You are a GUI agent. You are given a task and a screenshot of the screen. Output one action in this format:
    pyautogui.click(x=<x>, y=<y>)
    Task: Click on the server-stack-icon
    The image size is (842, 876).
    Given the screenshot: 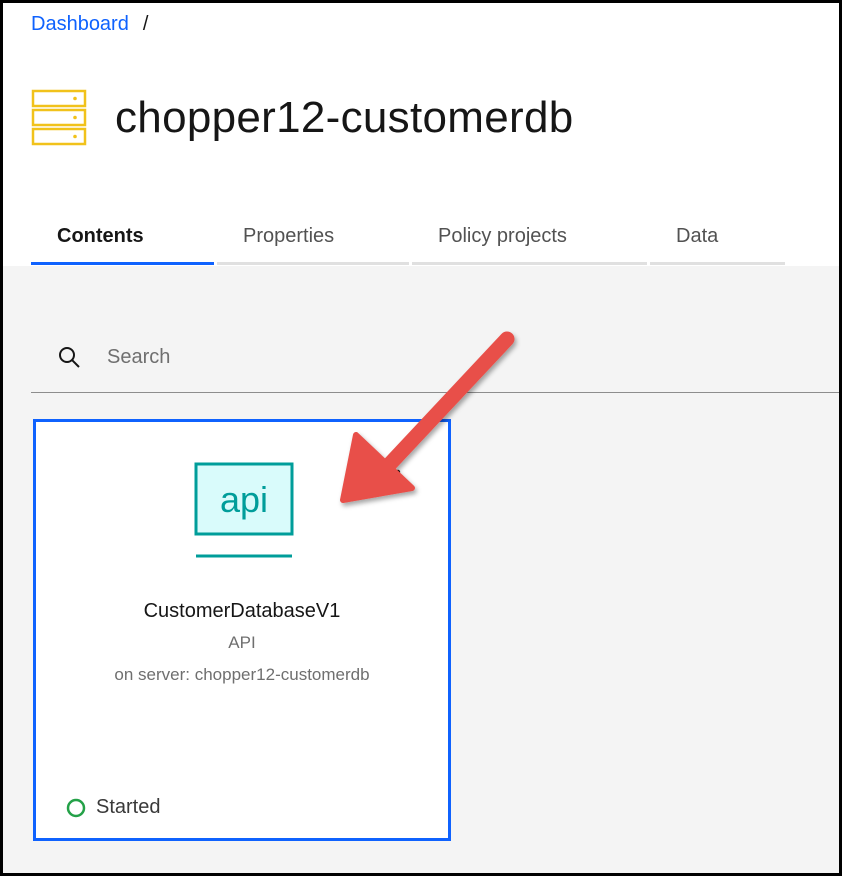 What is the action you would take?
    pyautogui.click(x=59, y=117)
    